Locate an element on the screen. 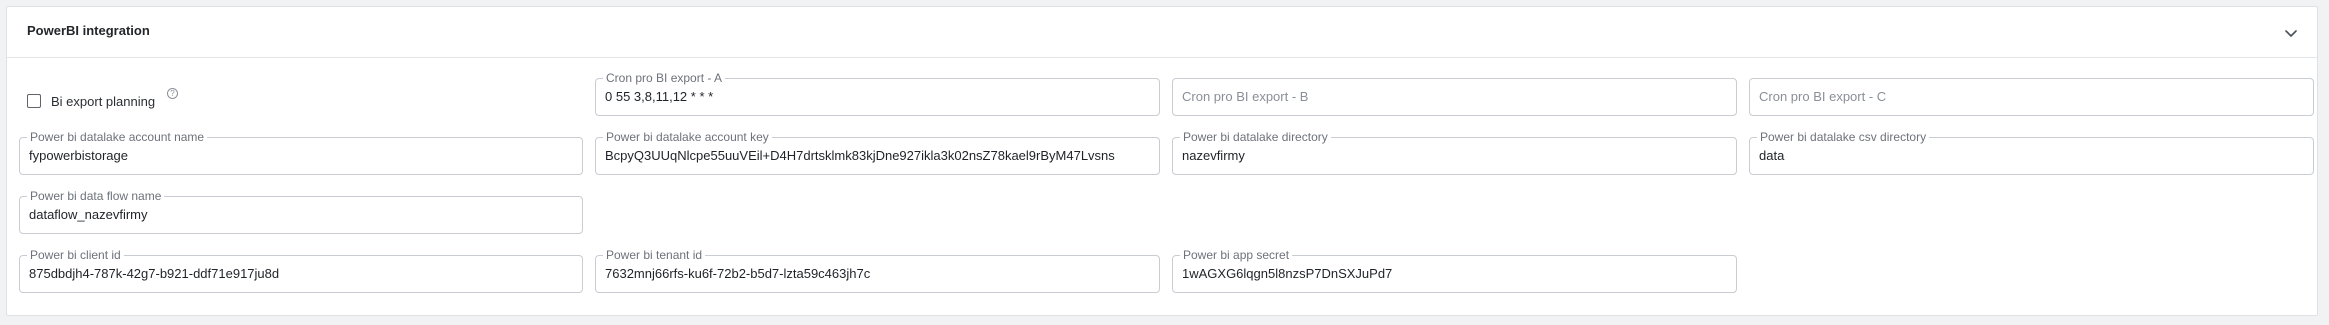  app-secret-label: Power bi app secret is located at coordinates (1236, 255).